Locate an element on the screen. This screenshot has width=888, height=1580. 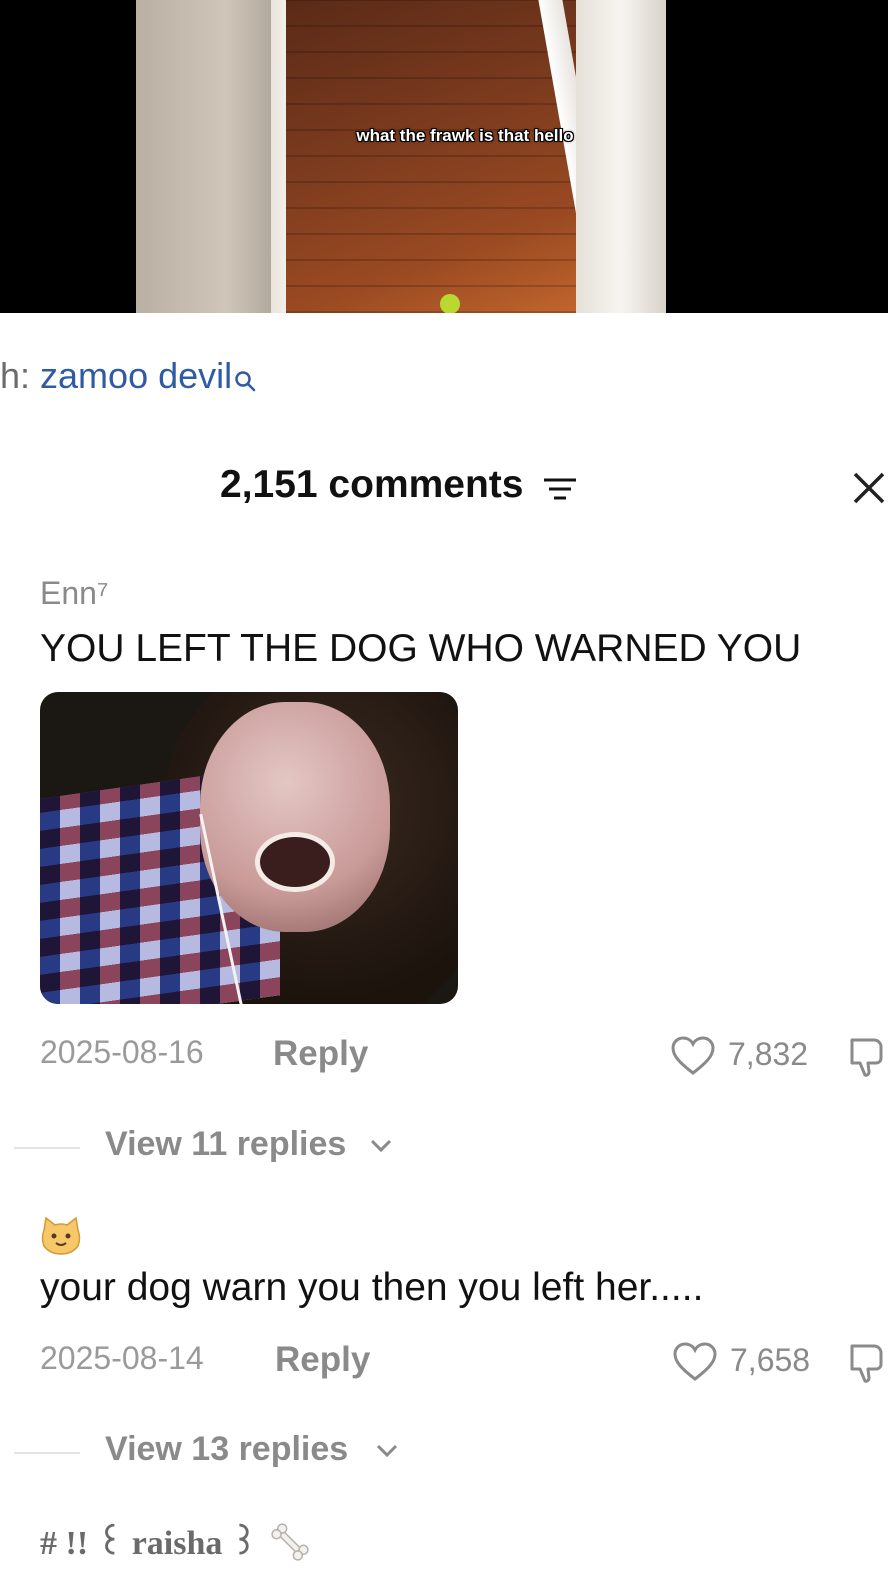
search-prefix: h: is located at coordinates (20, 375).